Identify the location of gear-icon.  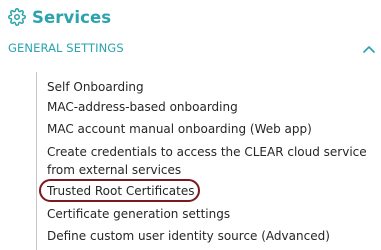
(17, 17).